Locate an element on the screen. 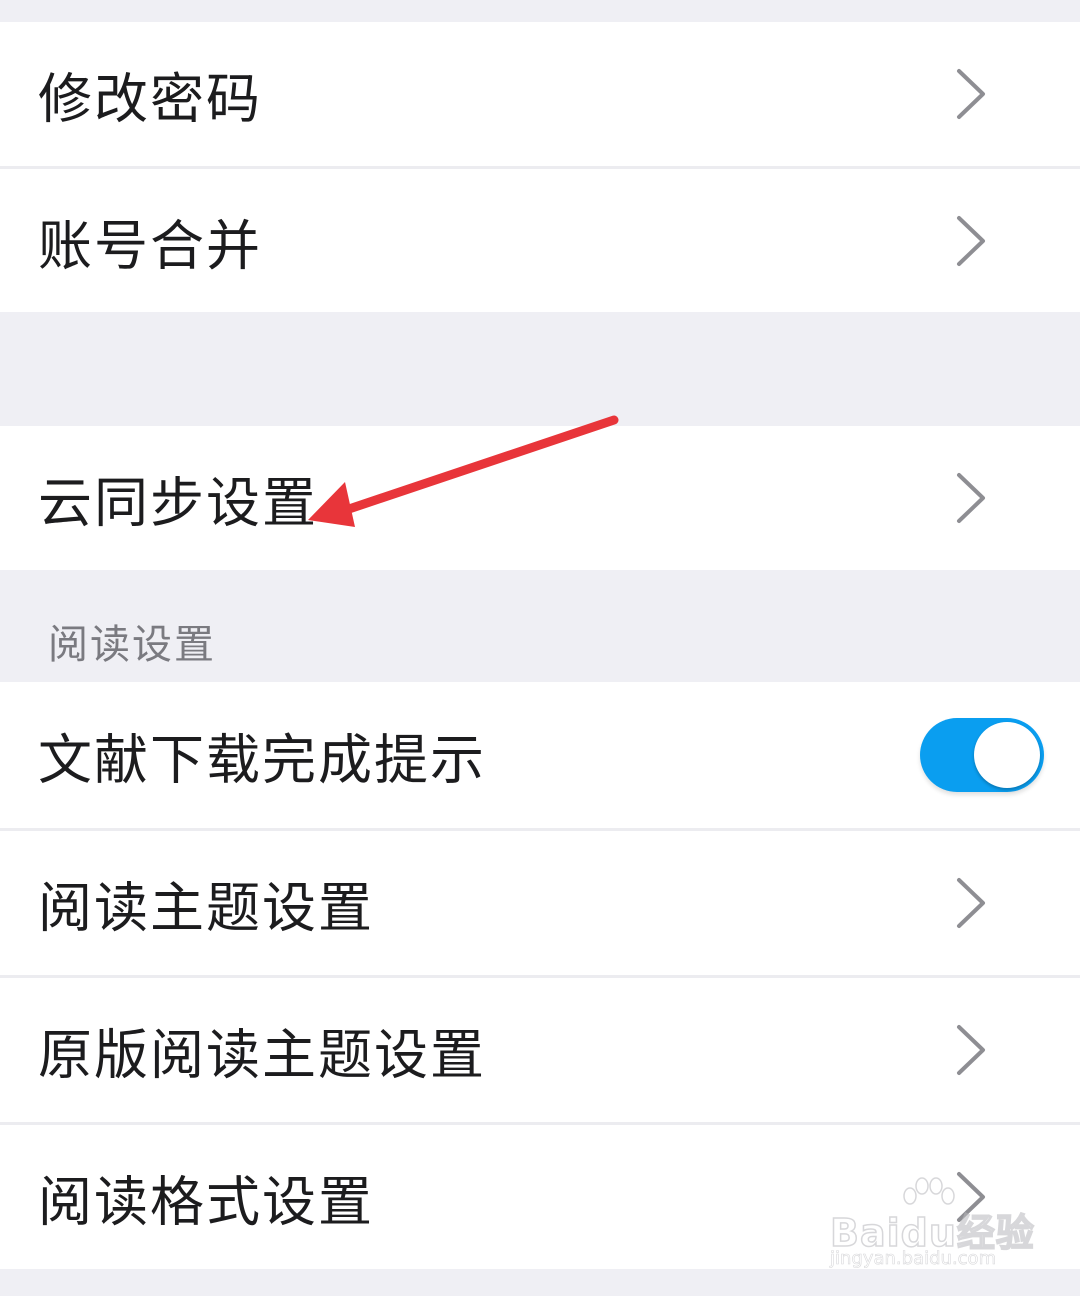 The height and width of the screenshot is (1296, 1080). settings-item-download-notify: 文献下载完成提示 is located at coordinates (540, 755).